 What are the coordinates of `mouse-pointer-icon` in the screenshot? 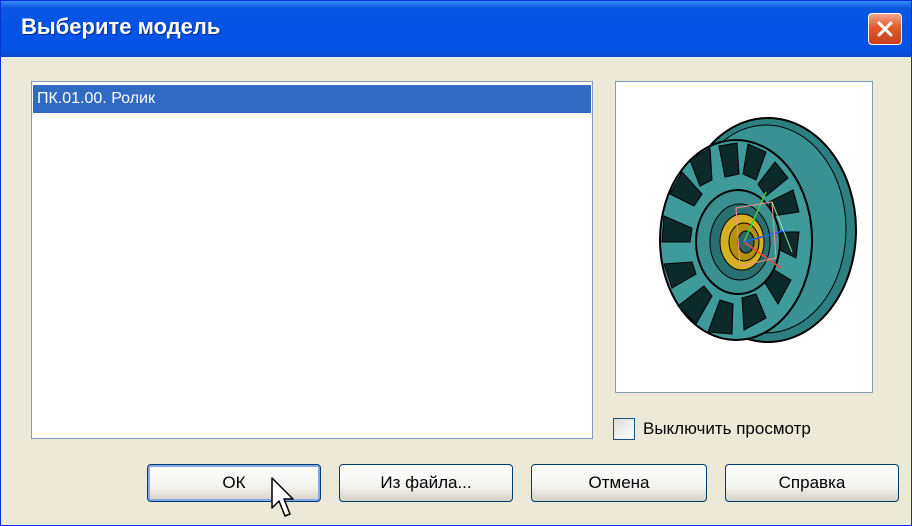 It's located at (282, 497).